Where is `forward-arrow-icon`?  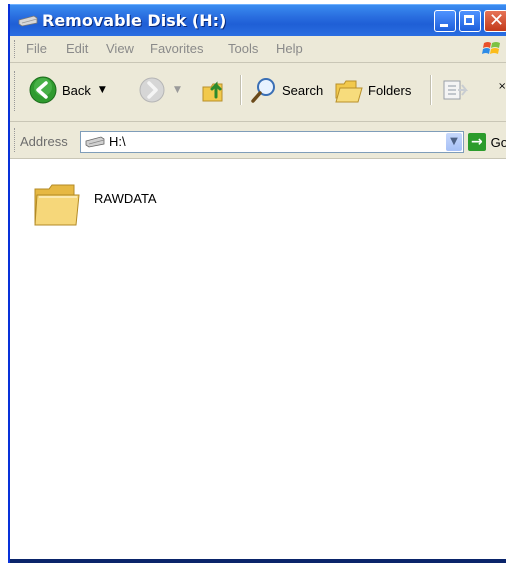 forward-arrow-icon is located at coordinates (152, 90).